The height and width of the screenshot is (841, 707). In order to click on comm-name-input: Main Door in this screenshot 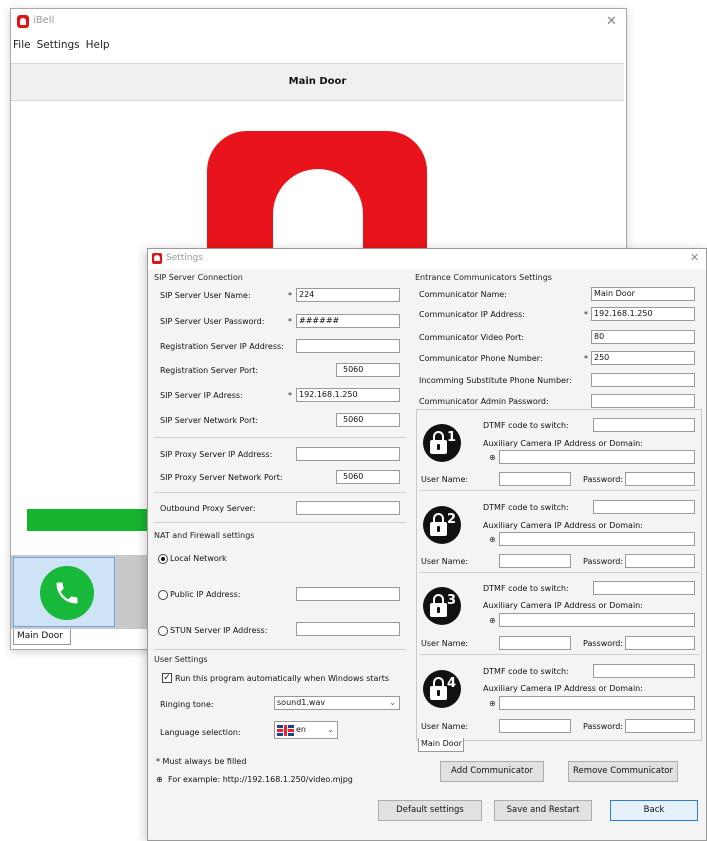, I will do `click(643, 294)`.